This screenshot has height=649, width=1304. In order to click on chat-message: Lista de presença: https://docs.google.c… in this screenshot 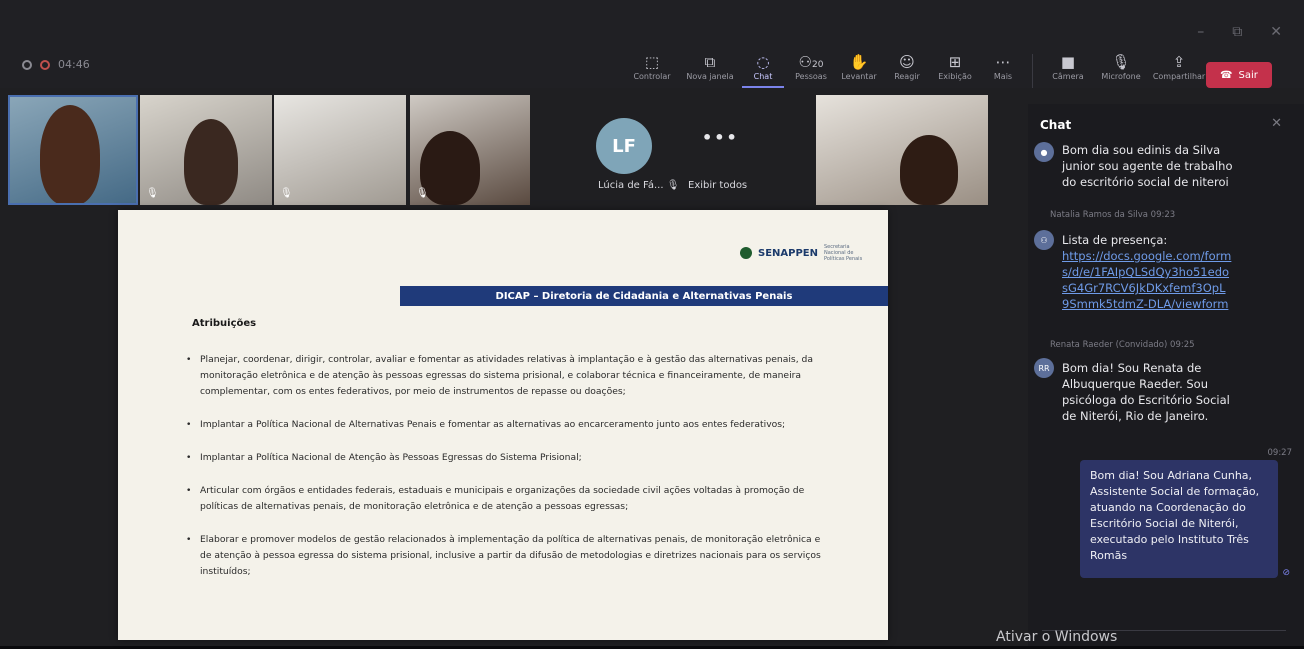, I will do `click(1147, 272)`.